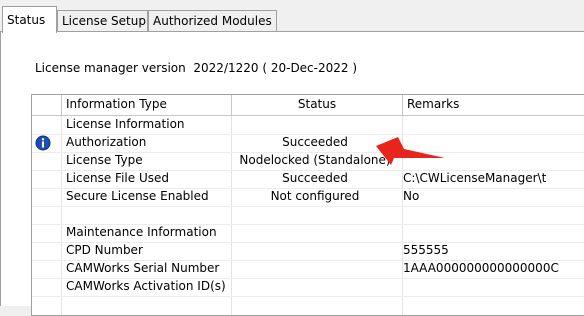 The height and width of the screenshot is (316, 584). What do you see at coordinates (117, 178) in the screenshot?
I see `cell-information-type: License File Used` at bounding box center [117, 178].